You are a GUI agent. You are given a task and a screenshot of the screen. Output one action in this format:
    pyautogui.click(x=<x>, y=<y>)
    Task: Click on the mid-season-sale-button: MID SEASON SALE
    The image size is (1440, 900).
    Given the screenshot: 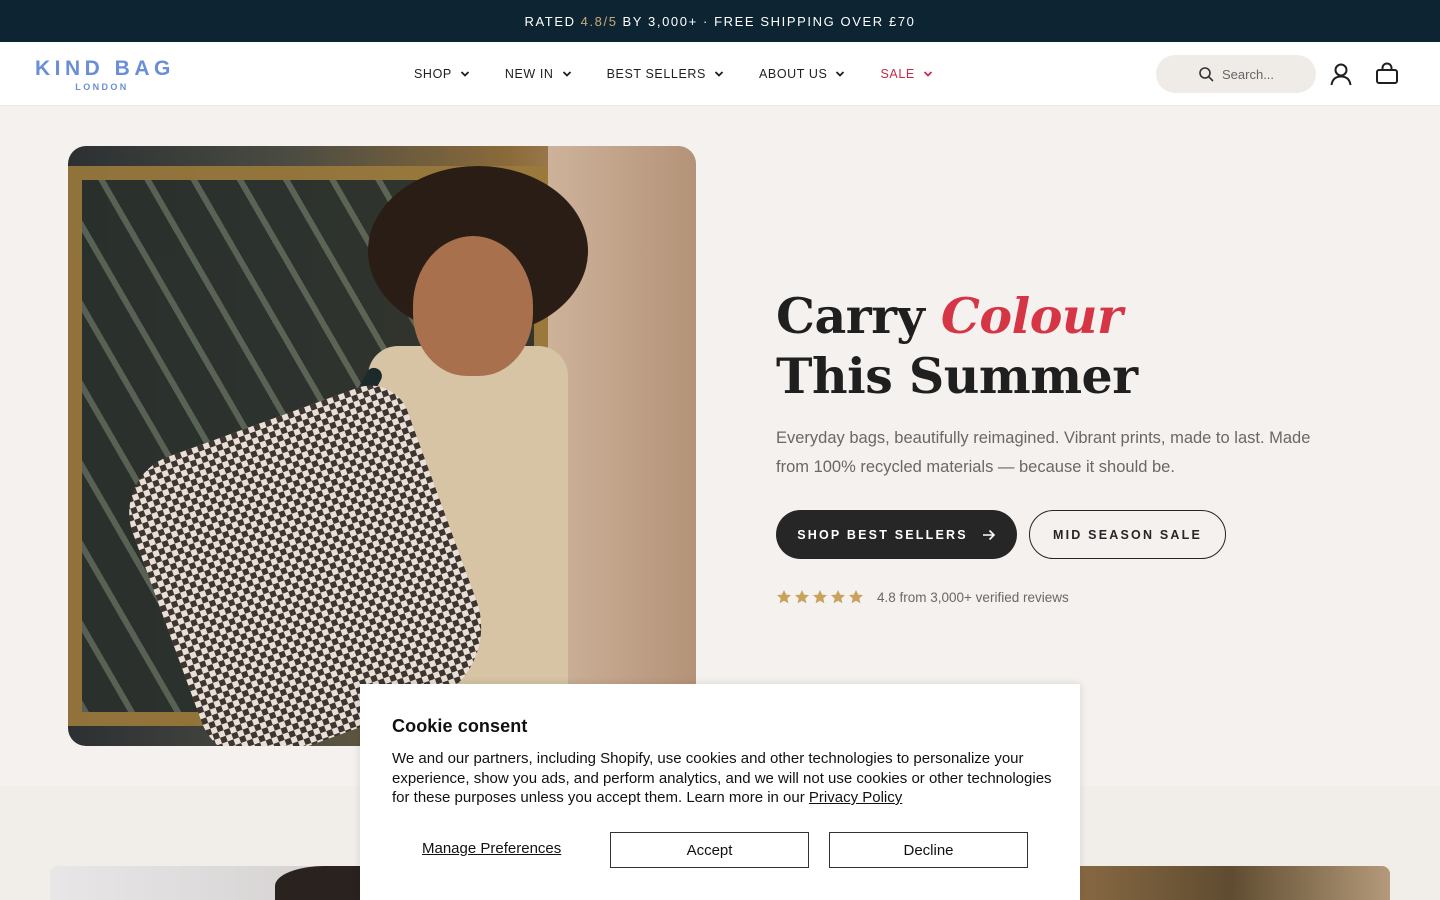 What is the action you would take?
    pyautogui.click(x=1127, y=534)
    